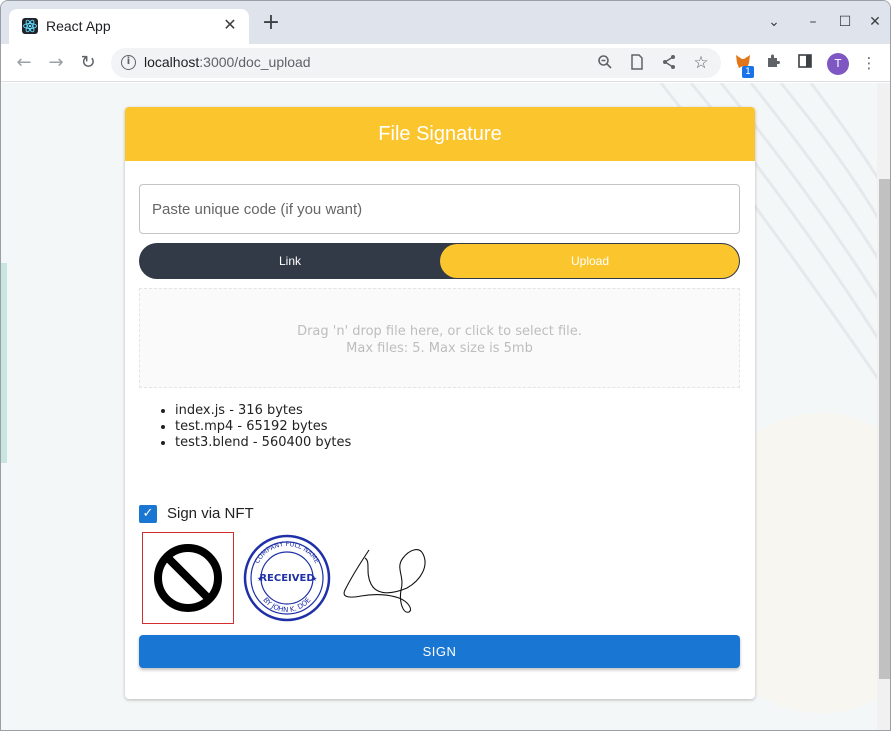 This screenshot has height=731, width=891. I want to click on toggle-upload-option: Upload, so click(589, 261).